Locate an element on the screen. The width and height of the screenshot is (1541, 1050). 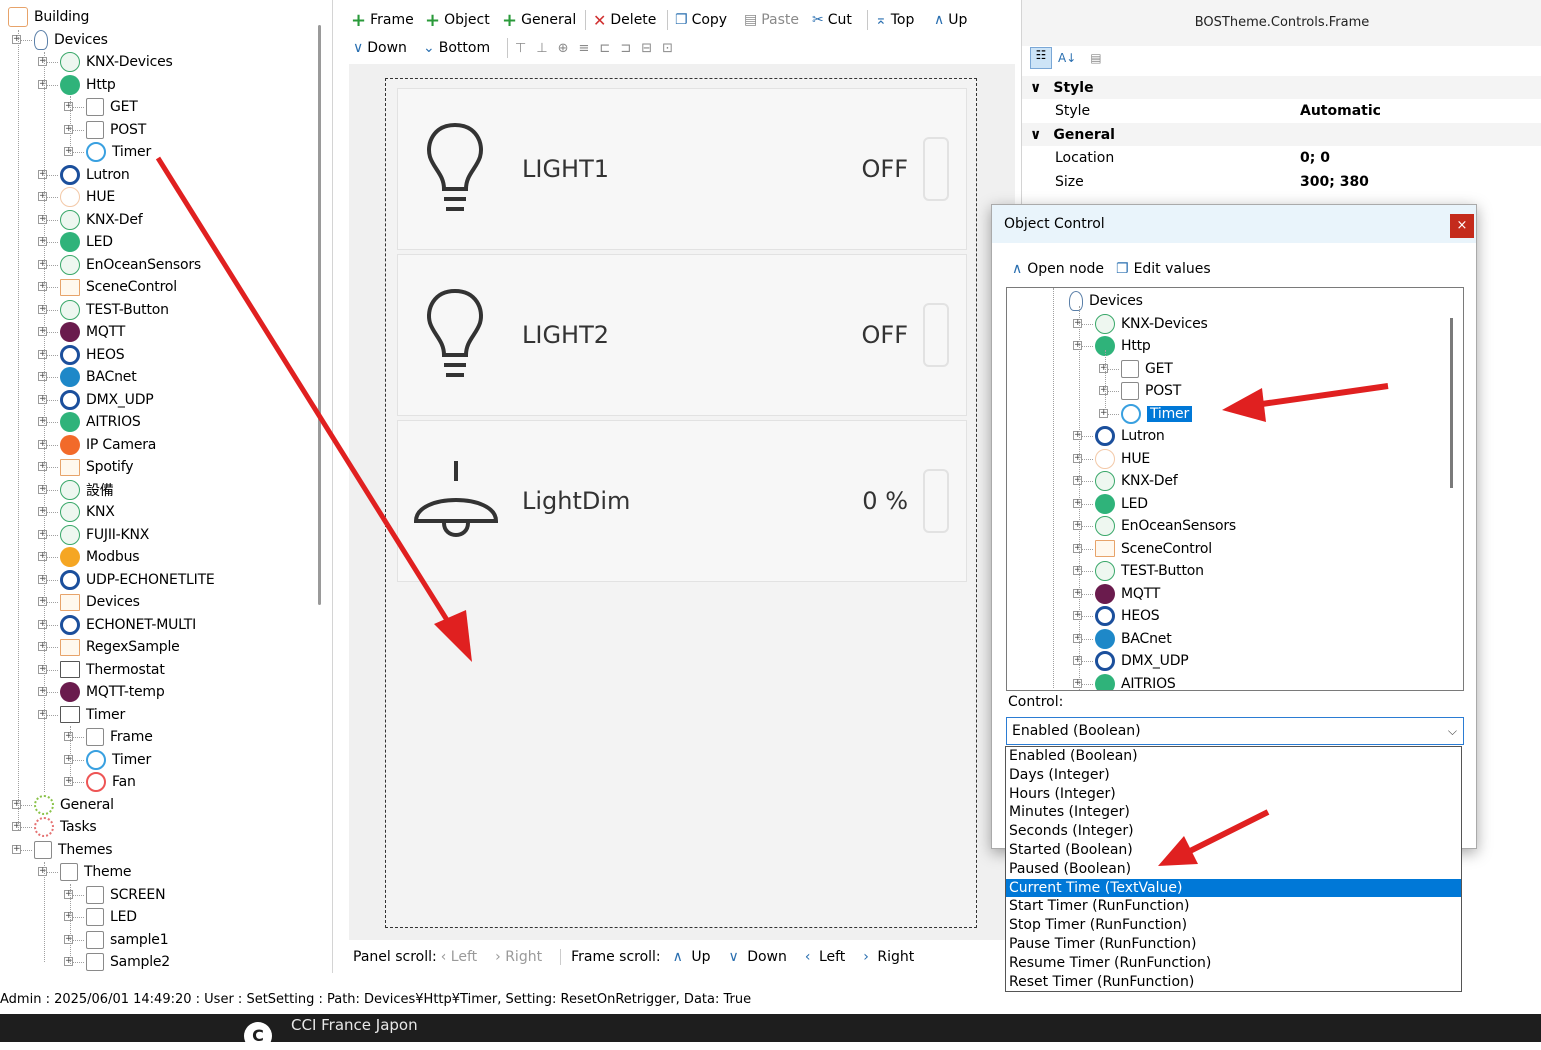
frame-right-button: › Right is located at coordinates (890, 957).